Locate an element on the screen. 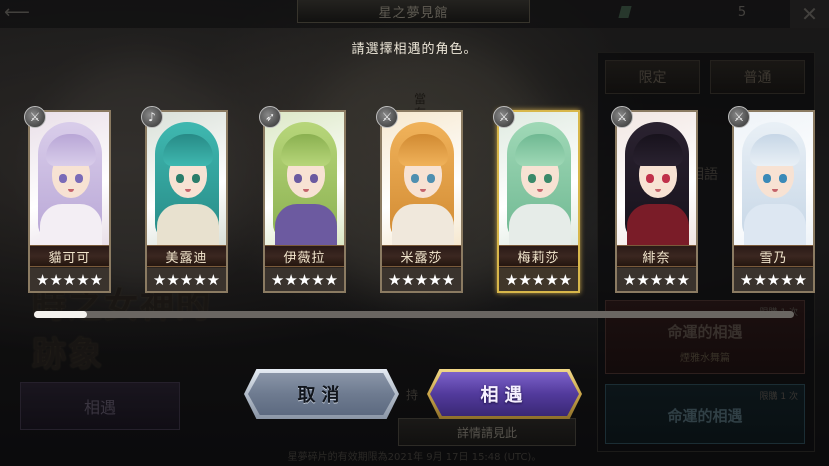  character-name: 貓可可 is located at coordinates (69, 256).